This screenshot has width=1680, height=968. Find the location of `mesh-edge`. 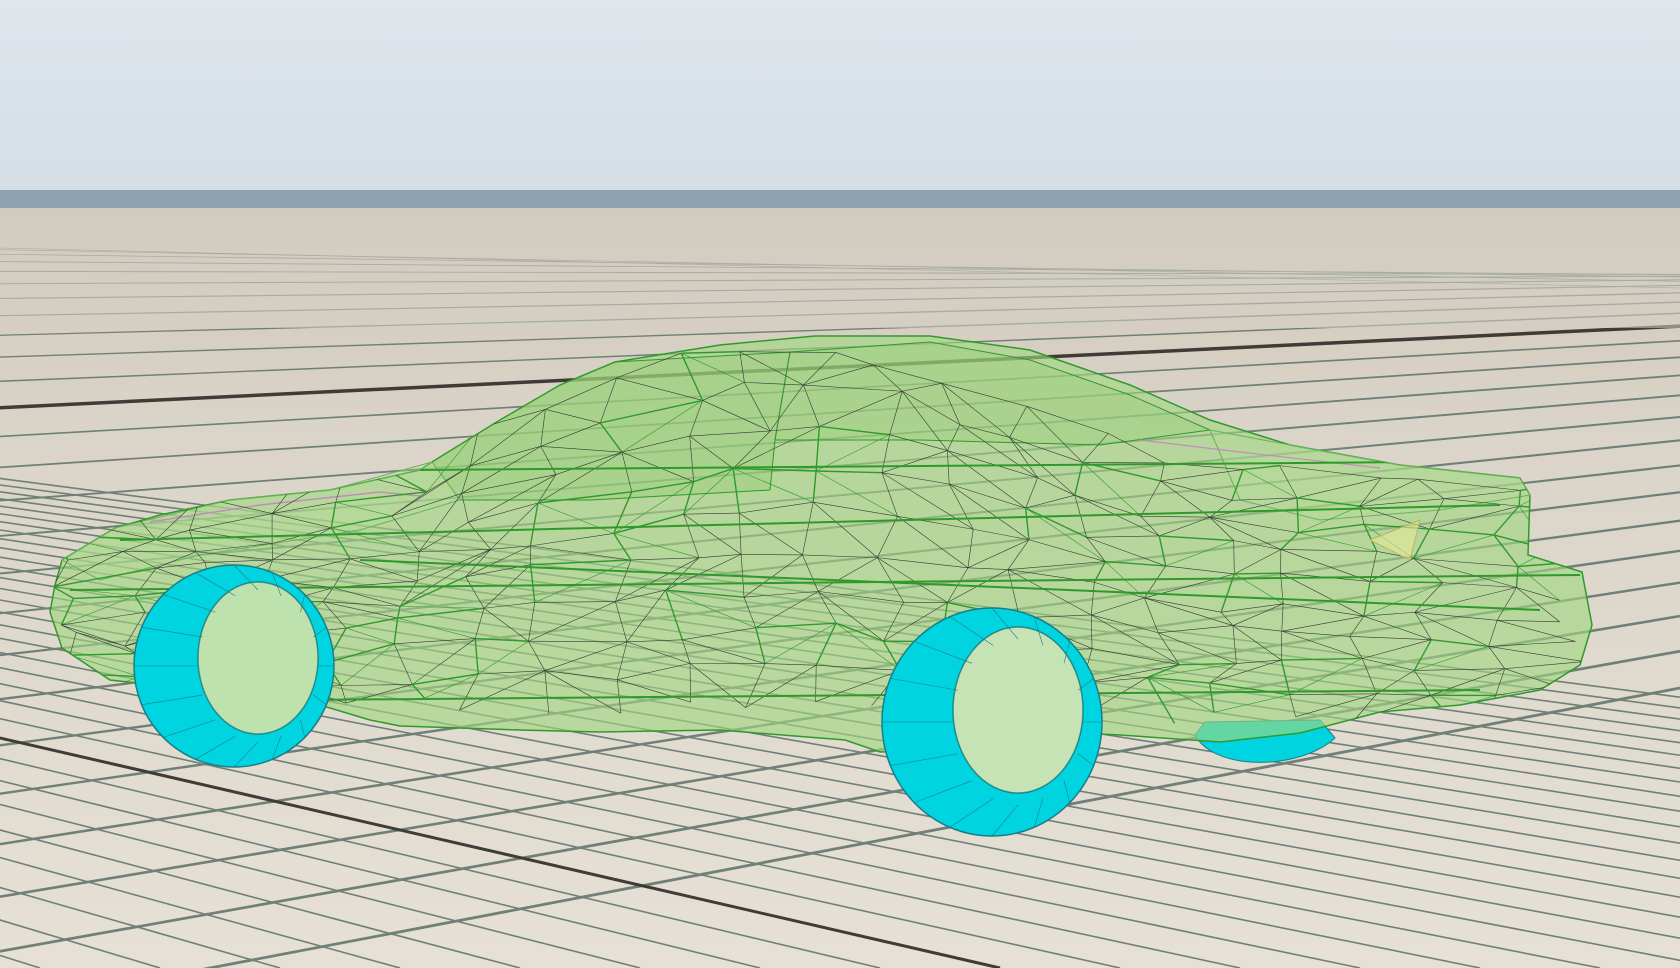

mesh-edge is located at coordinates (1257, 573).